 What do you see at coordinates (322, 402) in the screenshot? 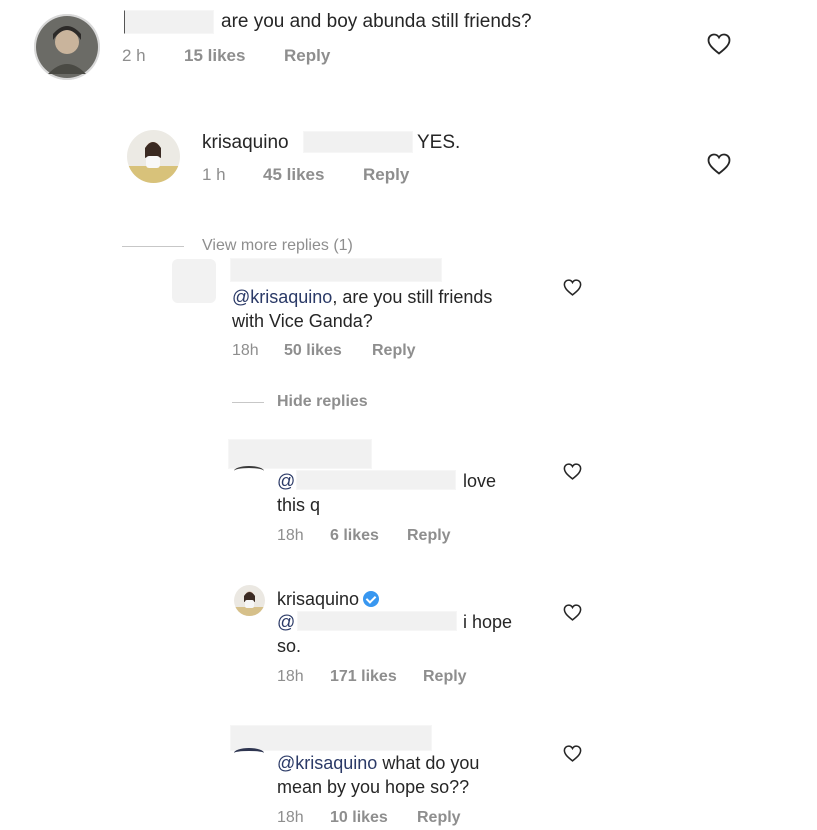
I see `hide-replies-button: Hide replies` at bounding box center [322, 402].